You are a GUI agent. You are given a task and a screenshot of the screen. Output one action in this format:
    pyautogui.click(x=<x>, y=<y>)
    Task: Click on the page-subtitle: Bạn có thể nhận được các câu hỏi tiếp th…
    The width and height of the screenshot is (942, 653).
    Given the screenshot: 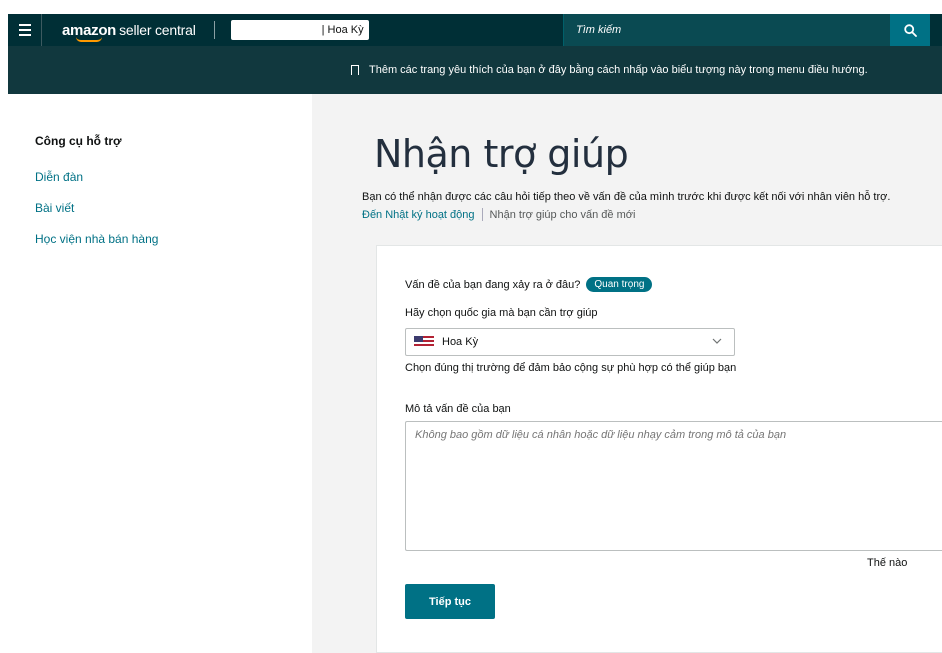 What is the action you would take?
    pyautogui.click(x=626, y=197)
    